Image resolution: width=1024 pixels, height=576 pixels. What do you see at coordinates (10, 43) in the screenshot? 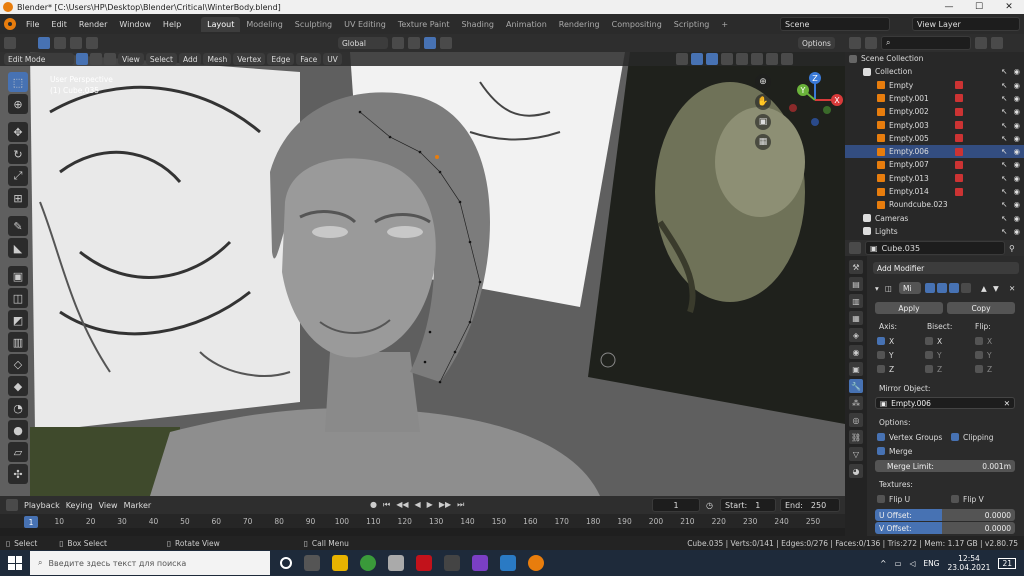
I see `editor-type-icon` at bounding box center [10, 43].